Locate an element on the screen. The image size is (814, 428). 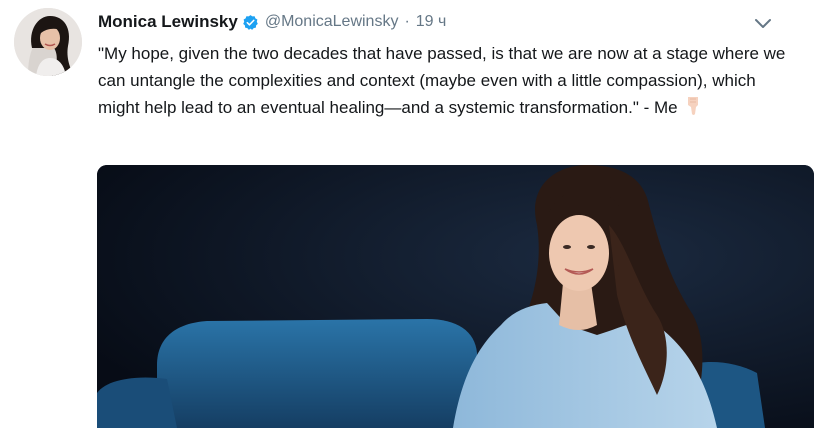
avatar is located at coordinates (48, 42).